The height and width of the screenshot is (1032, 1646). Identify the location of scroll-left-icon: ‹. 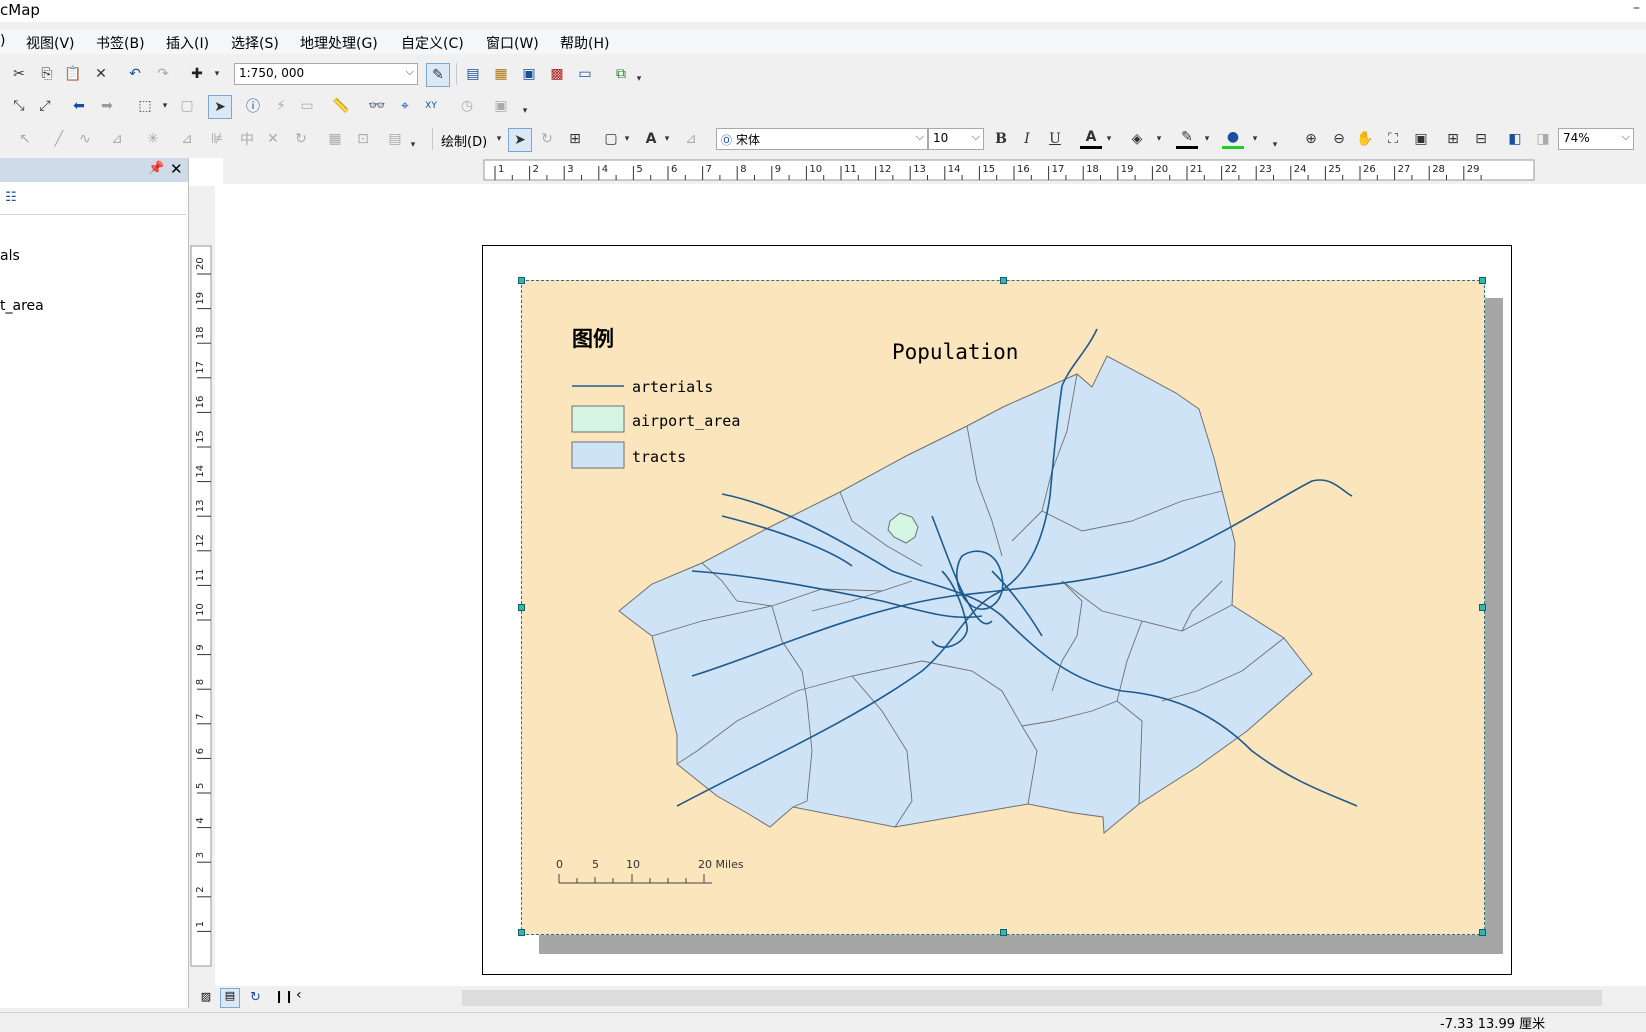
(299, 995).